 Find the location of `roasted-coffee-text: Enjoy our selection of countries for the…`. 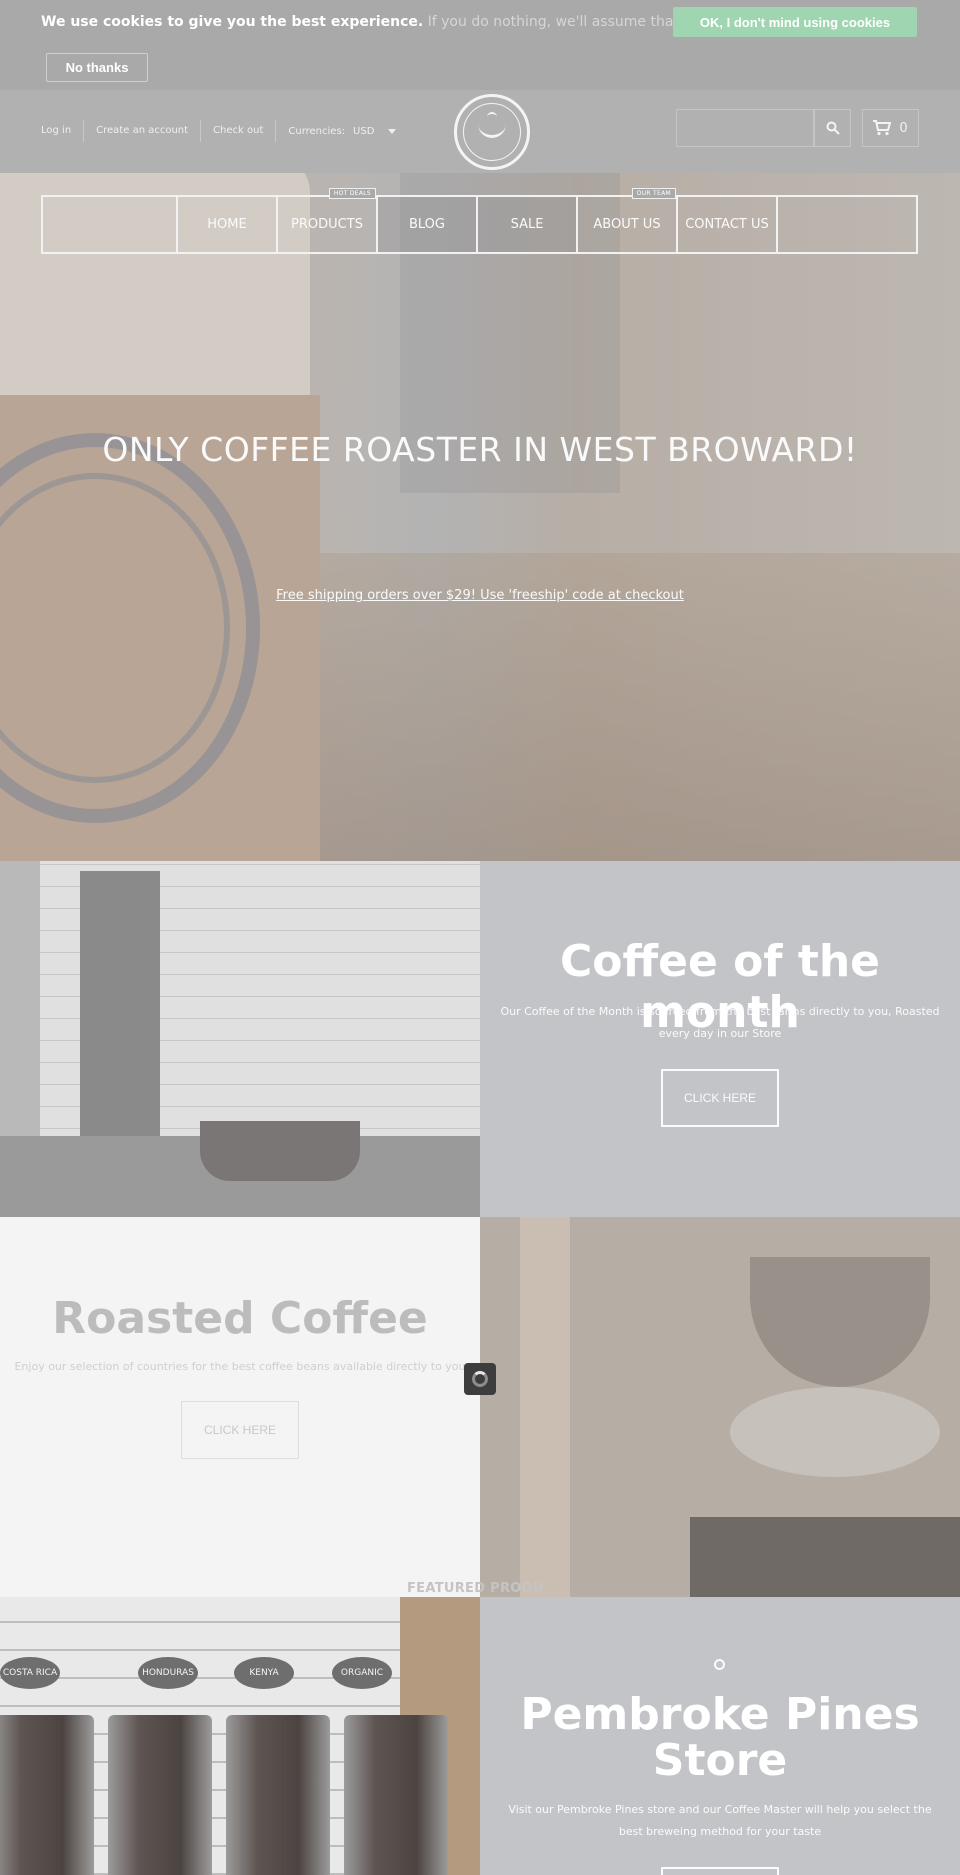

roasted-coffee-text: Enjoy our selection of countries for the… is located at coordinates (240, 1366).